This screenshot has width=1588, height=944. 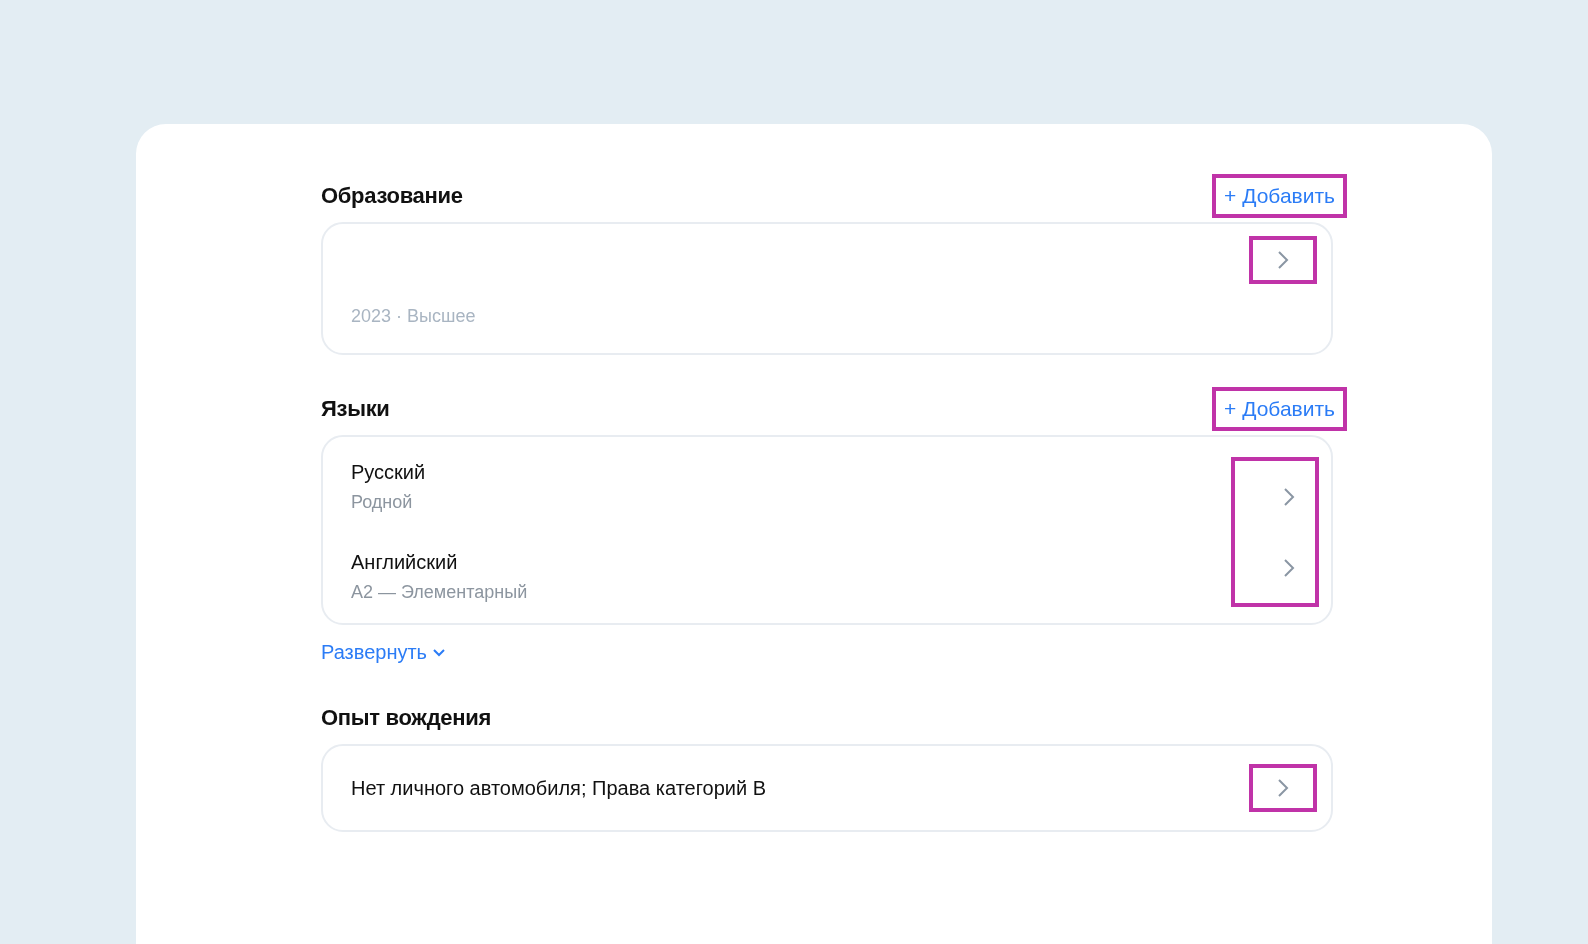 What do you see at coordinates (827, 788) in the screenshot?
I see `driving-card: Нет личного автомобиля; Права категорий B` at bounding box center [827, 788].